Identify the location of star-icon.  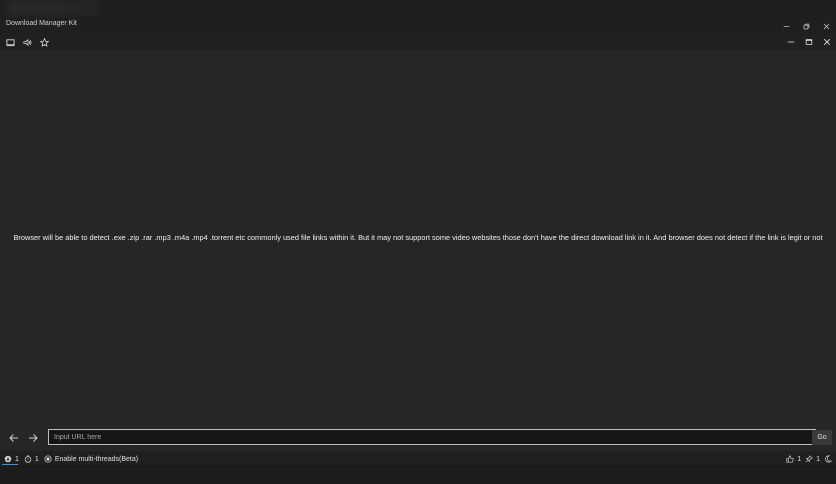
(44, 42).